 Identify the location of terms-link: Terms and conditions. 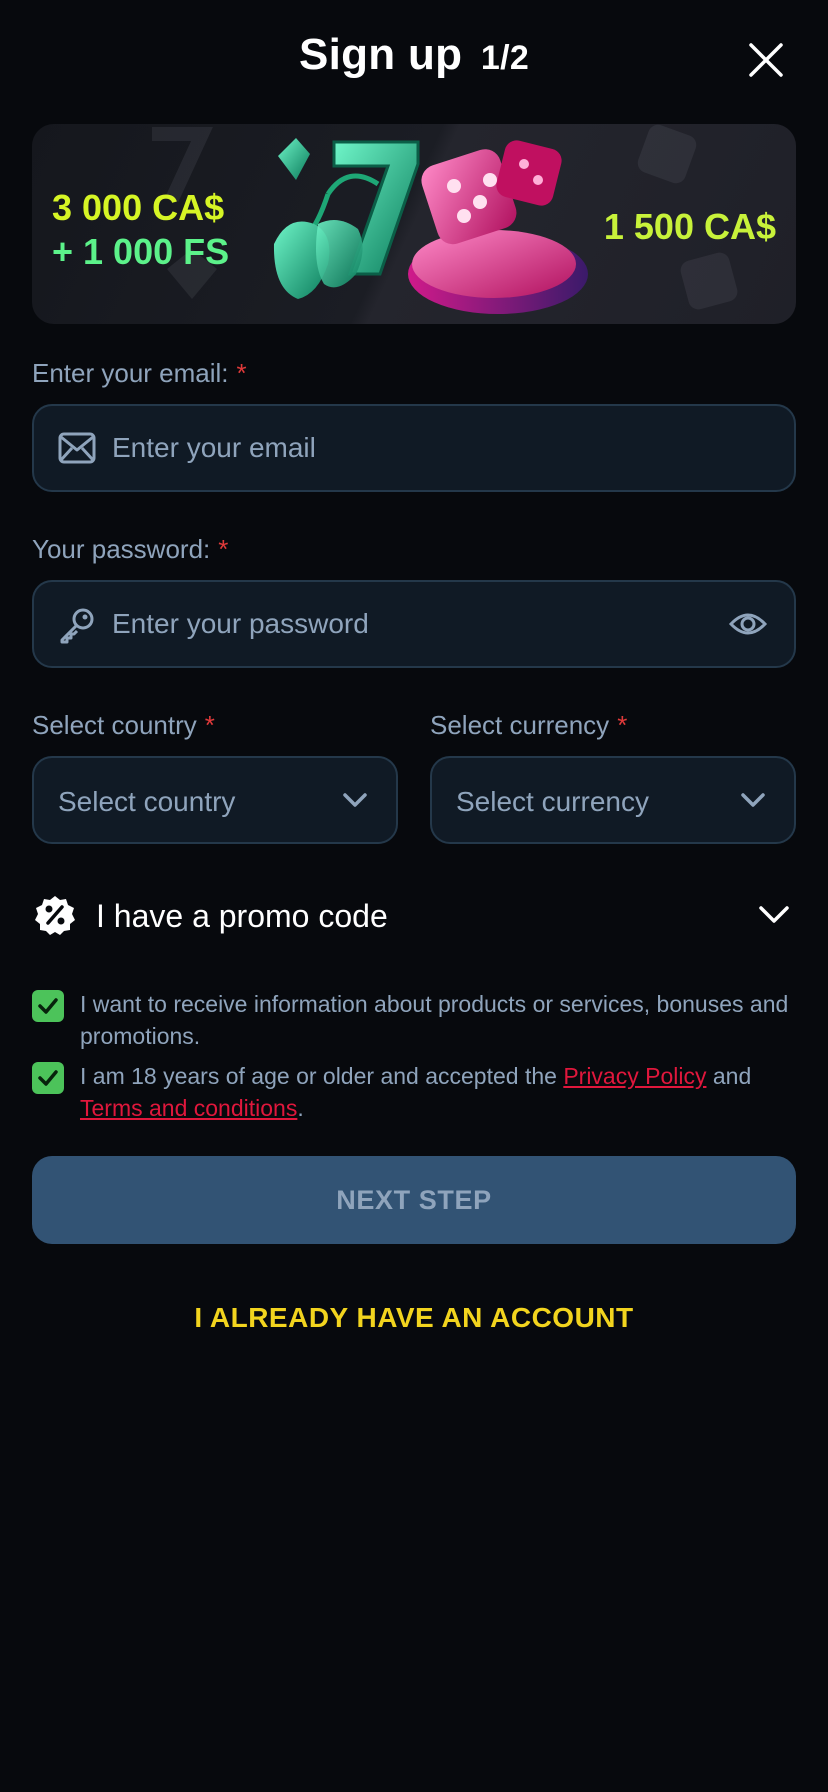
(188, 1108).